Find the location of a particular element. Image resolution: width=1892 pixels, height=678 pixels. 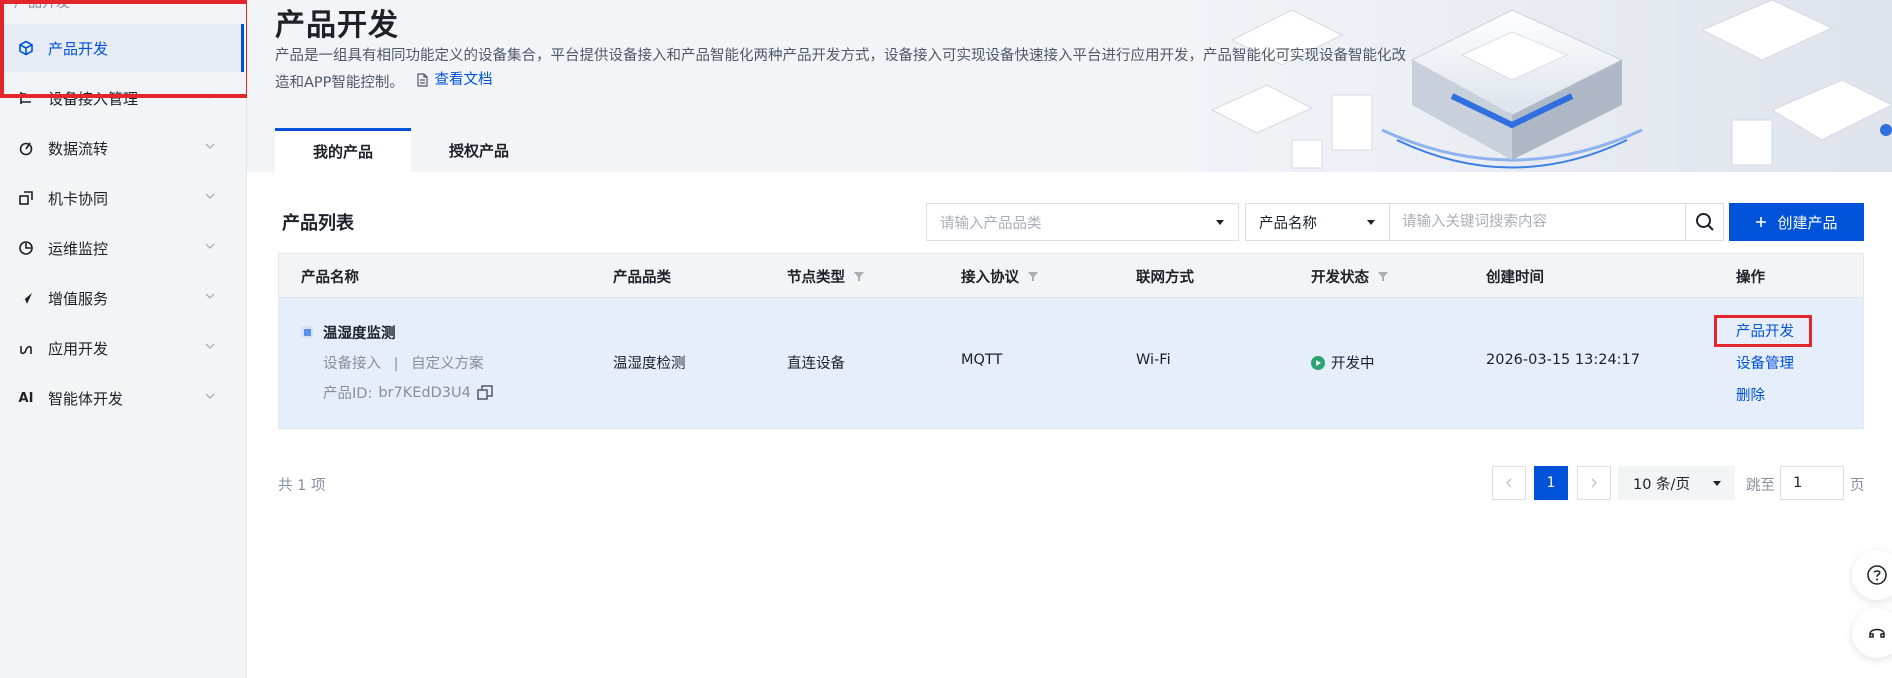

headset-icon is located at coordinates (1877, 633).